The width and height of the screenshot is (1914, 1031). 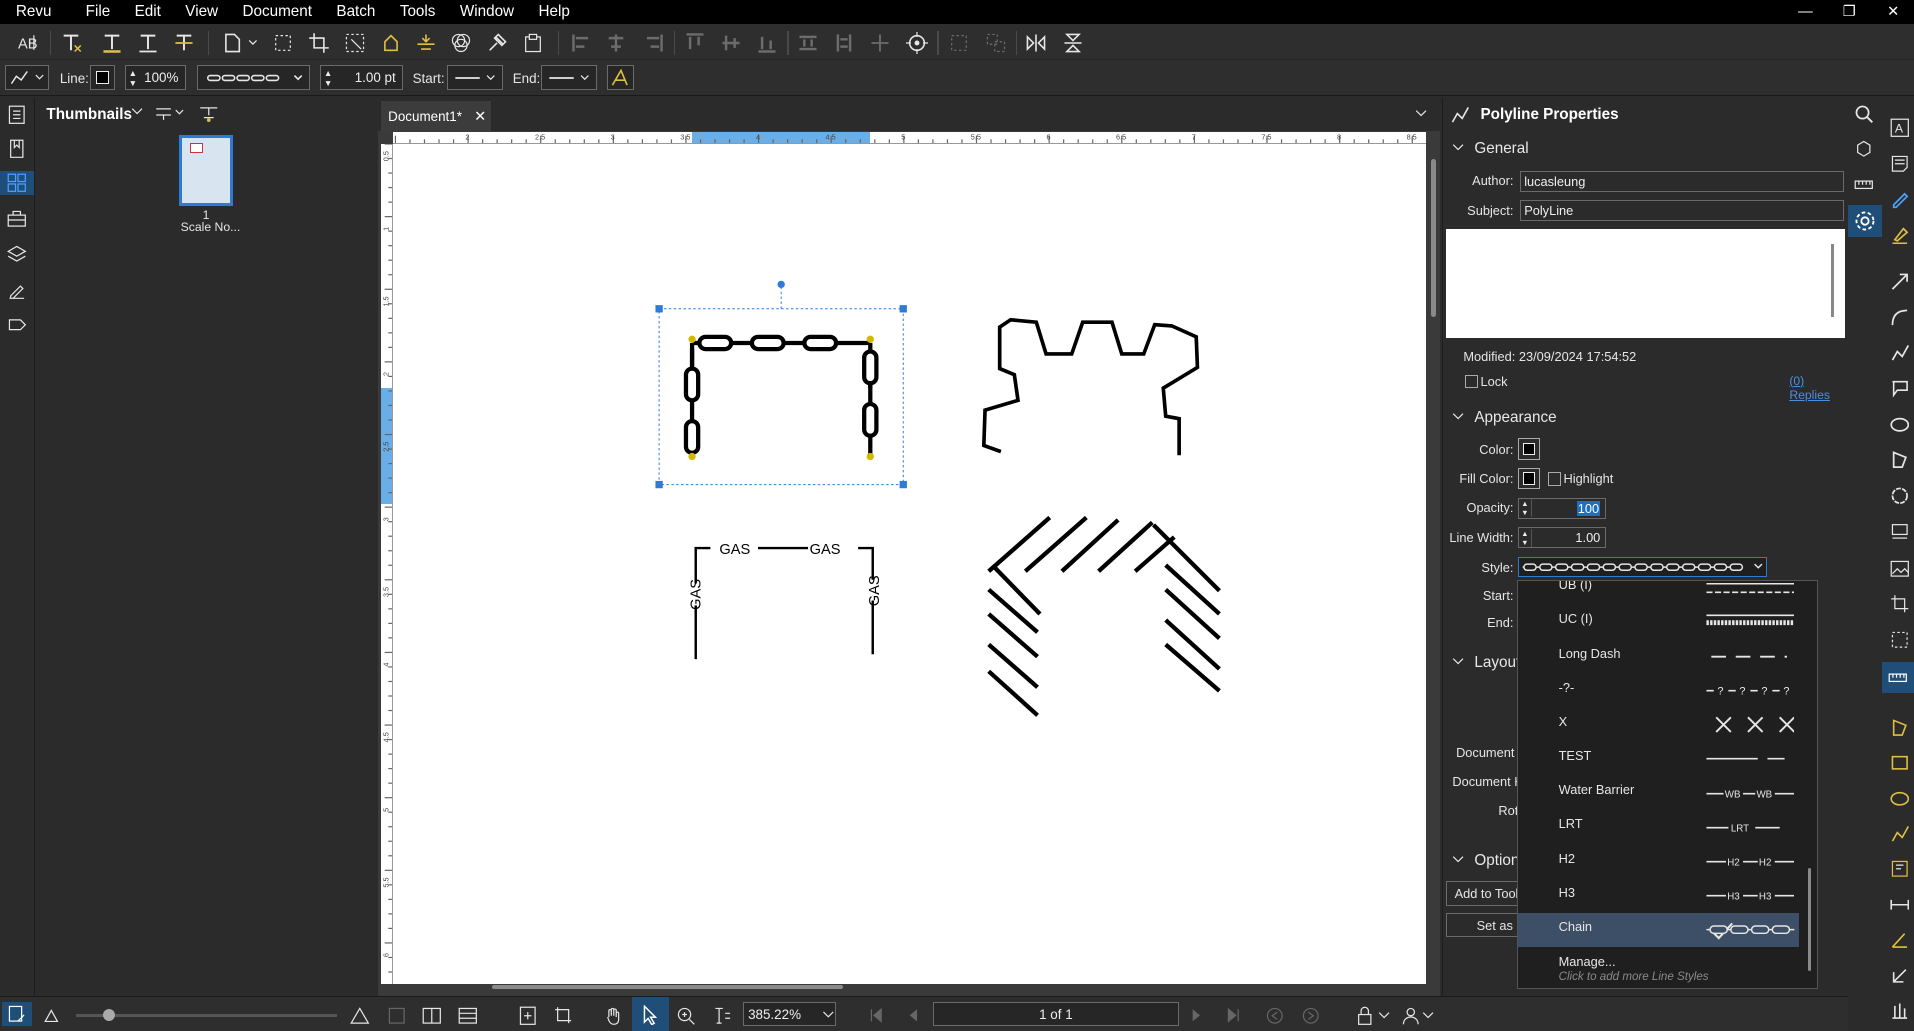 What do you see at coordinates (790, 1014) in the screenshot?
I see `zoom-level-dropdown: 385.22%` at bounding box center [790, 1014].